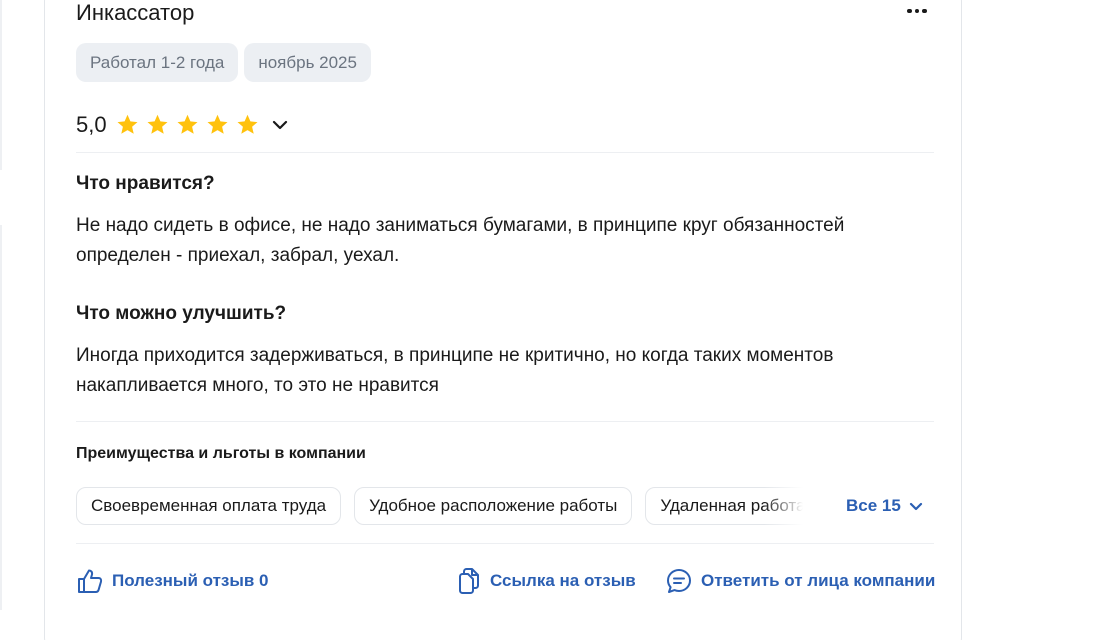 This screenshot has height=640, width=1093. Describe the element at coordinates (873, 505) in the screenshot. I see `all-benefits-label: Все 15` at that location.